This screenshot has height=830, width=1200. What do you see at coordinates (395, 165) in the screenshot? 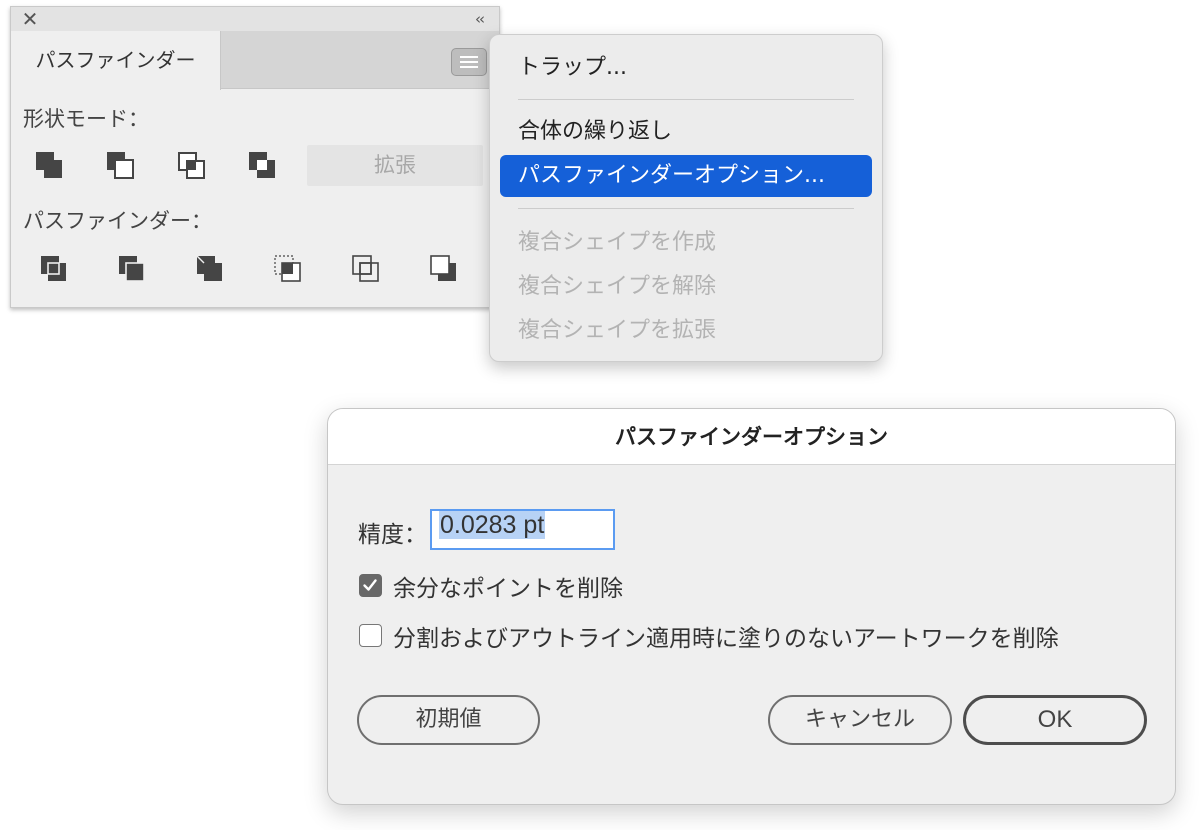
I see `expand-button: 拡張` at bounding box center [395, 165].